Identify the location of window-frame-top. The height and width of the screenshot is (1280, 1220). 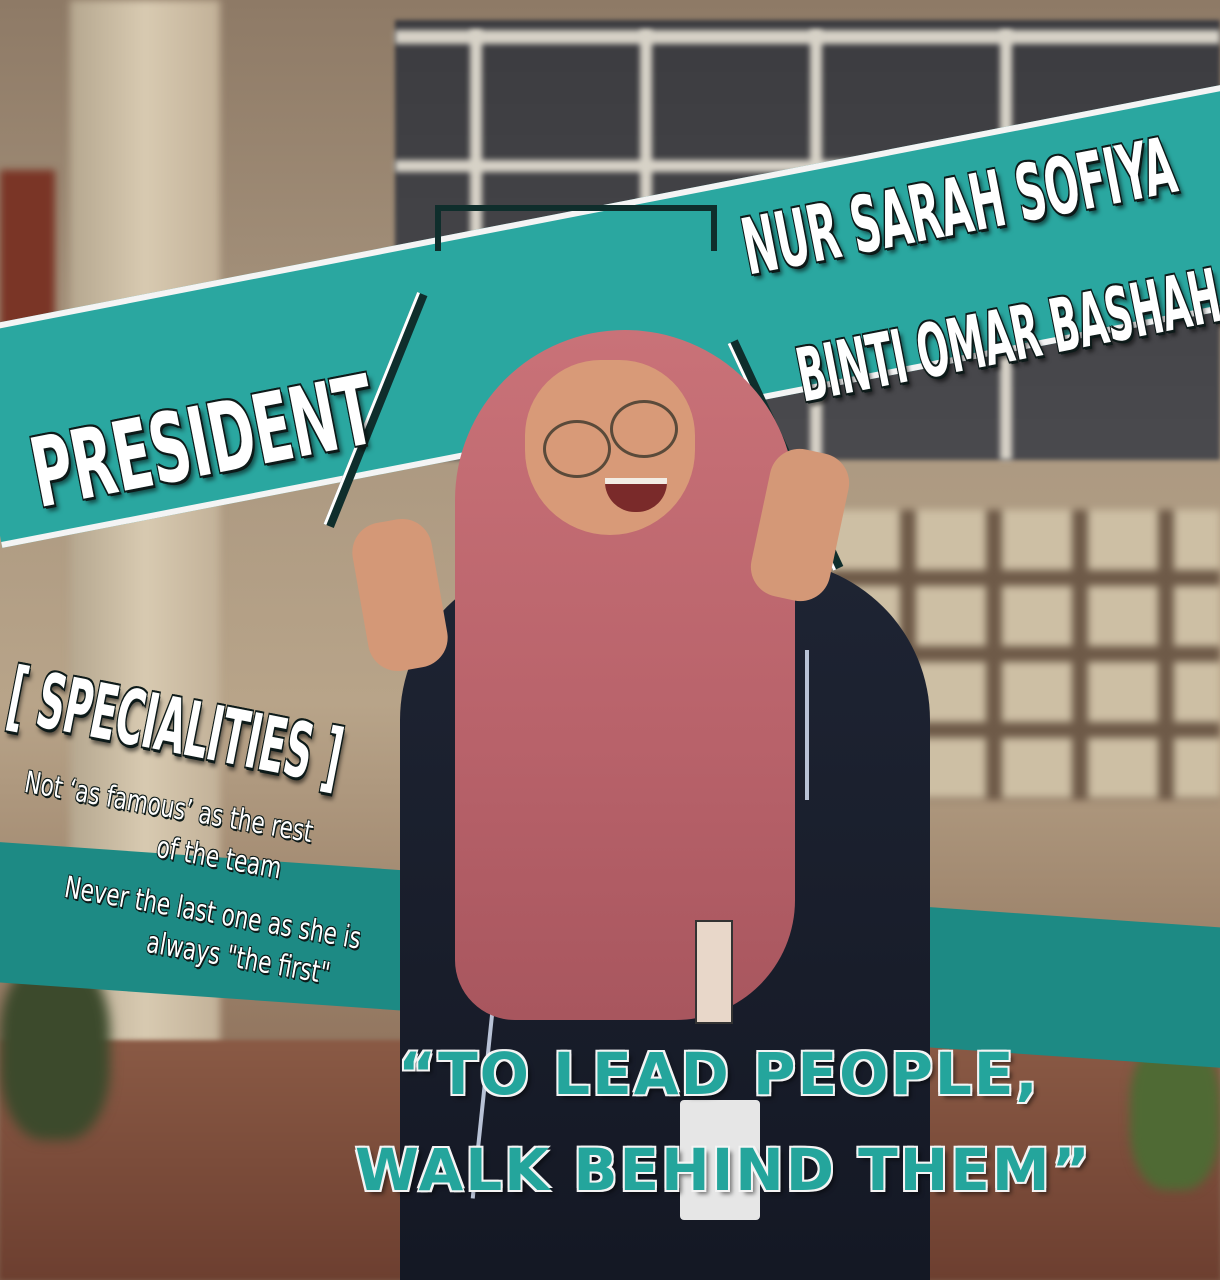
(807, 37).